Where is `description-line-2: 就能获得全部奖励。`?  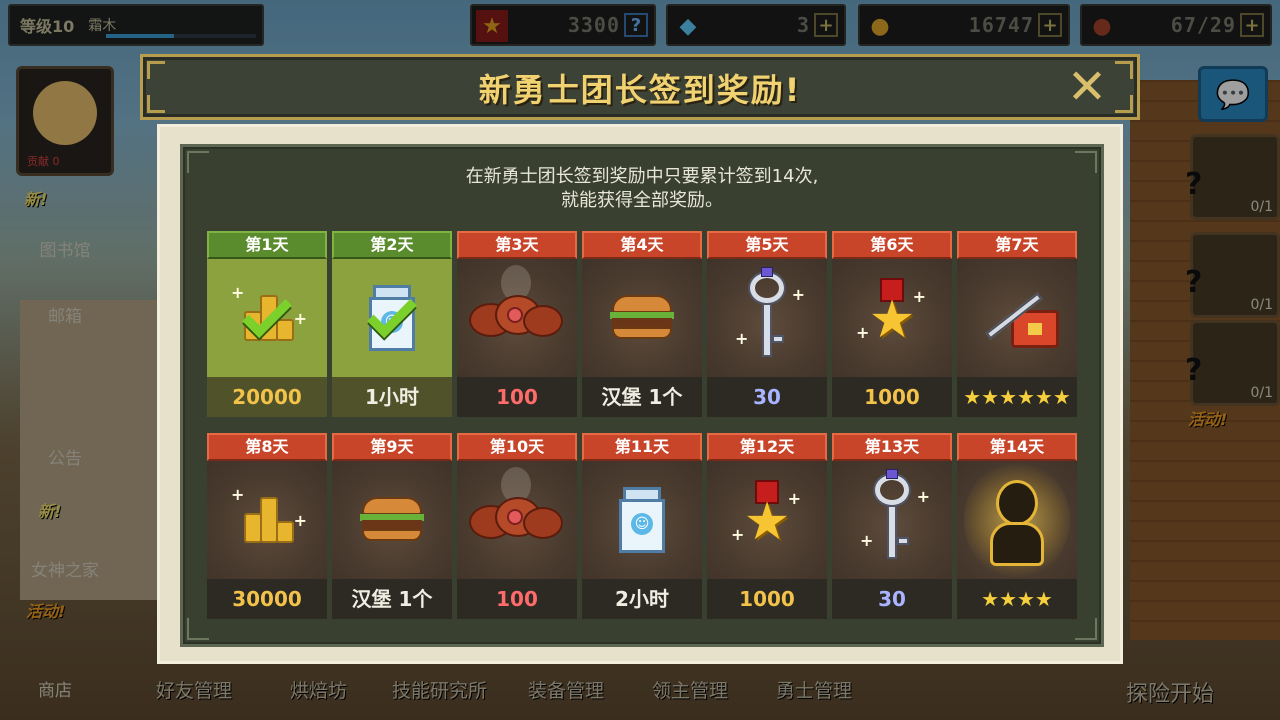
description-line-2: 就能获得全部奖励。 is located at coordinates (642, 200).